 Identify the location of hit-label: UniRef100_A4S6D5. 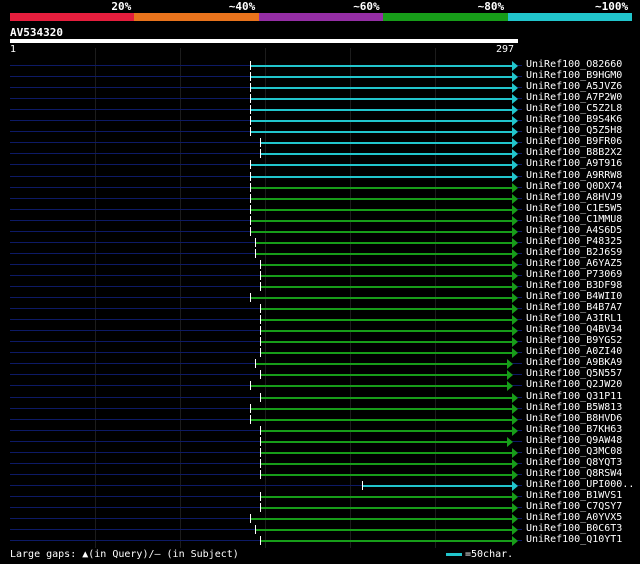
(574, 230).